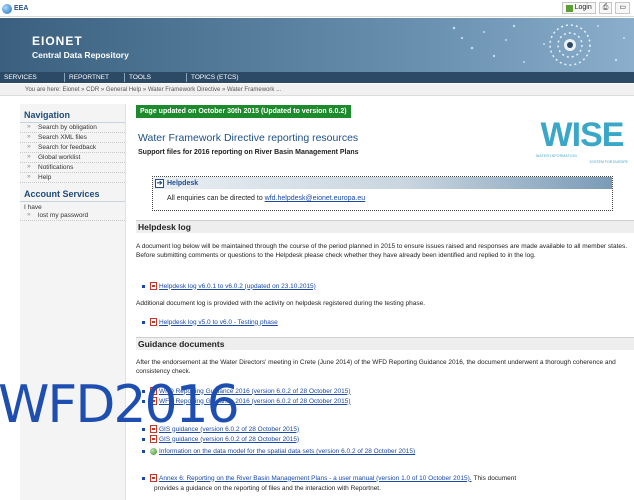 The width and height of the screenshot is (634, 500). I want to click on account-list: lost my password, so click(72, 216).